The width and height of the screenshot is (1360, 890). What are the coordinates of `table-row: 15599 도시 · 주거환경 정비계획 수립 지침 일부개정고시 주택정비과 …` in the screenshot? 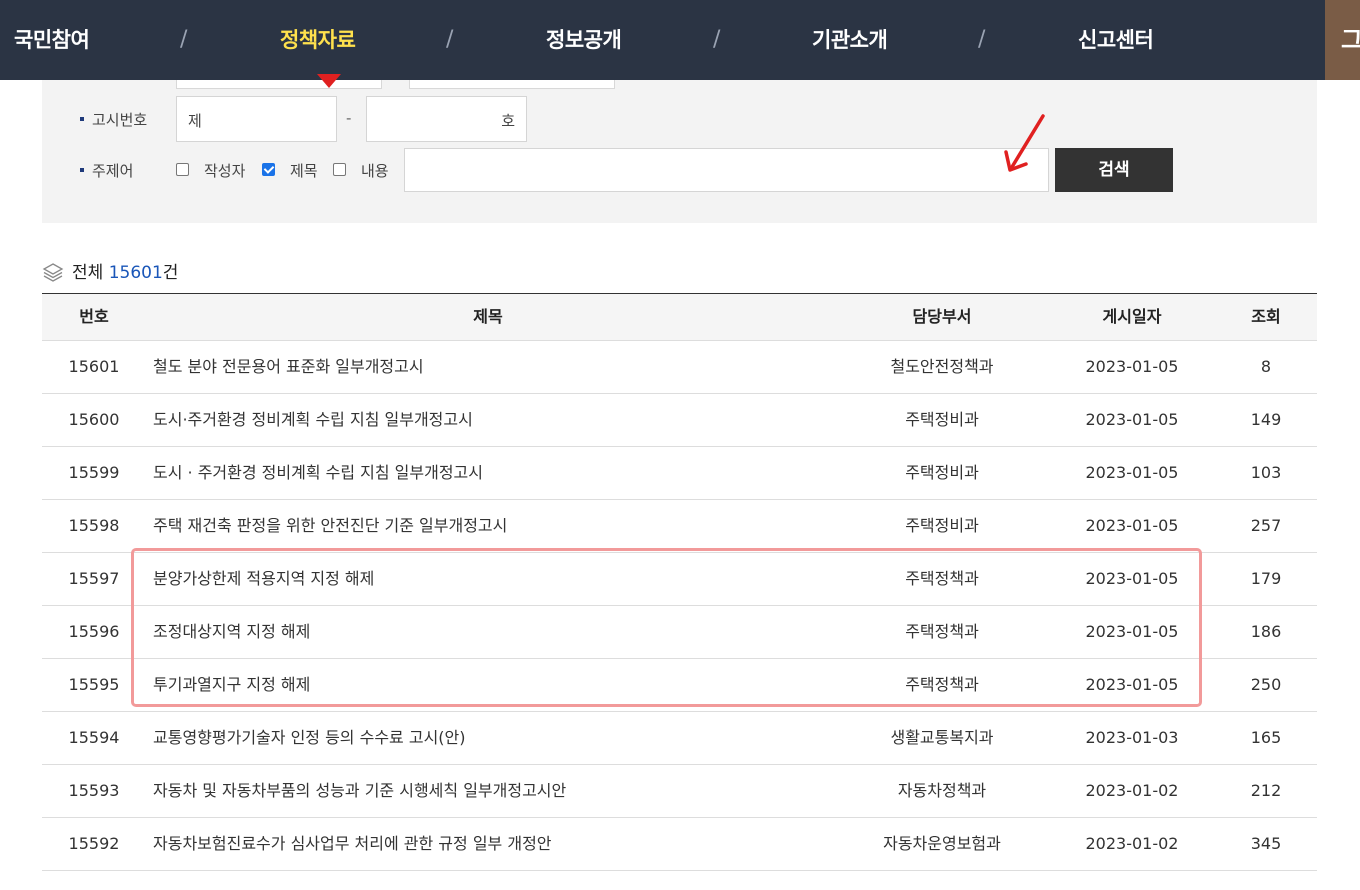 It's located at (679, 473).